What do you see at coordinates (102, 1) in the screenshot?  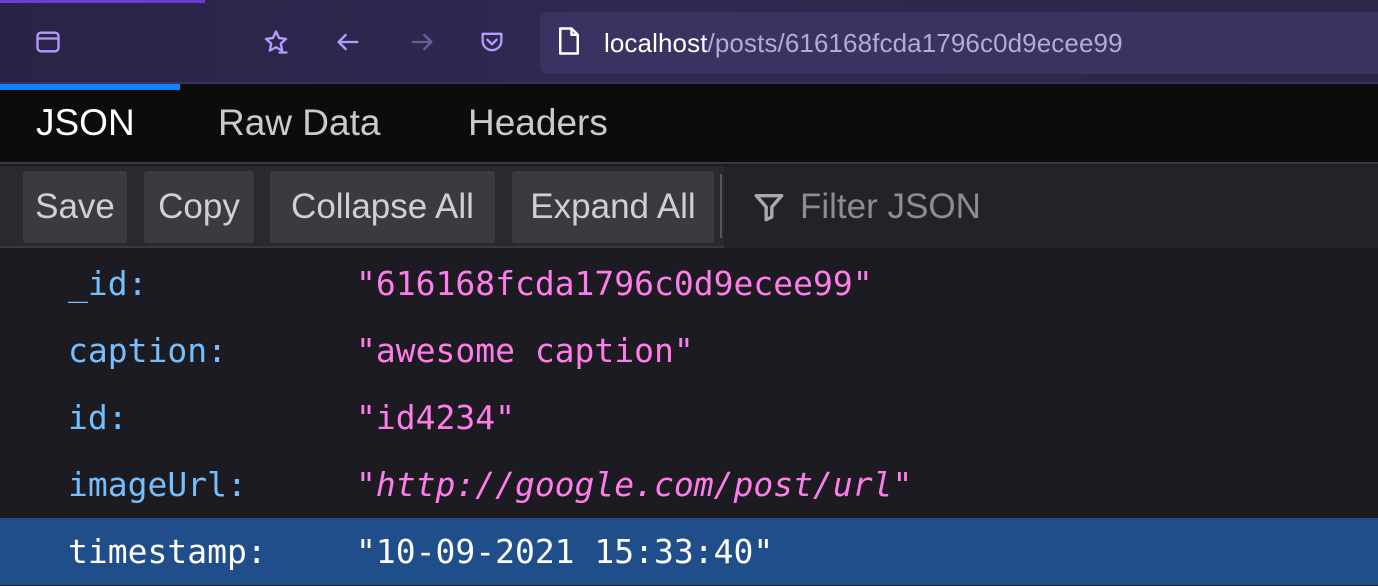 I see `tab-accent` at bounding box center [102, 1].